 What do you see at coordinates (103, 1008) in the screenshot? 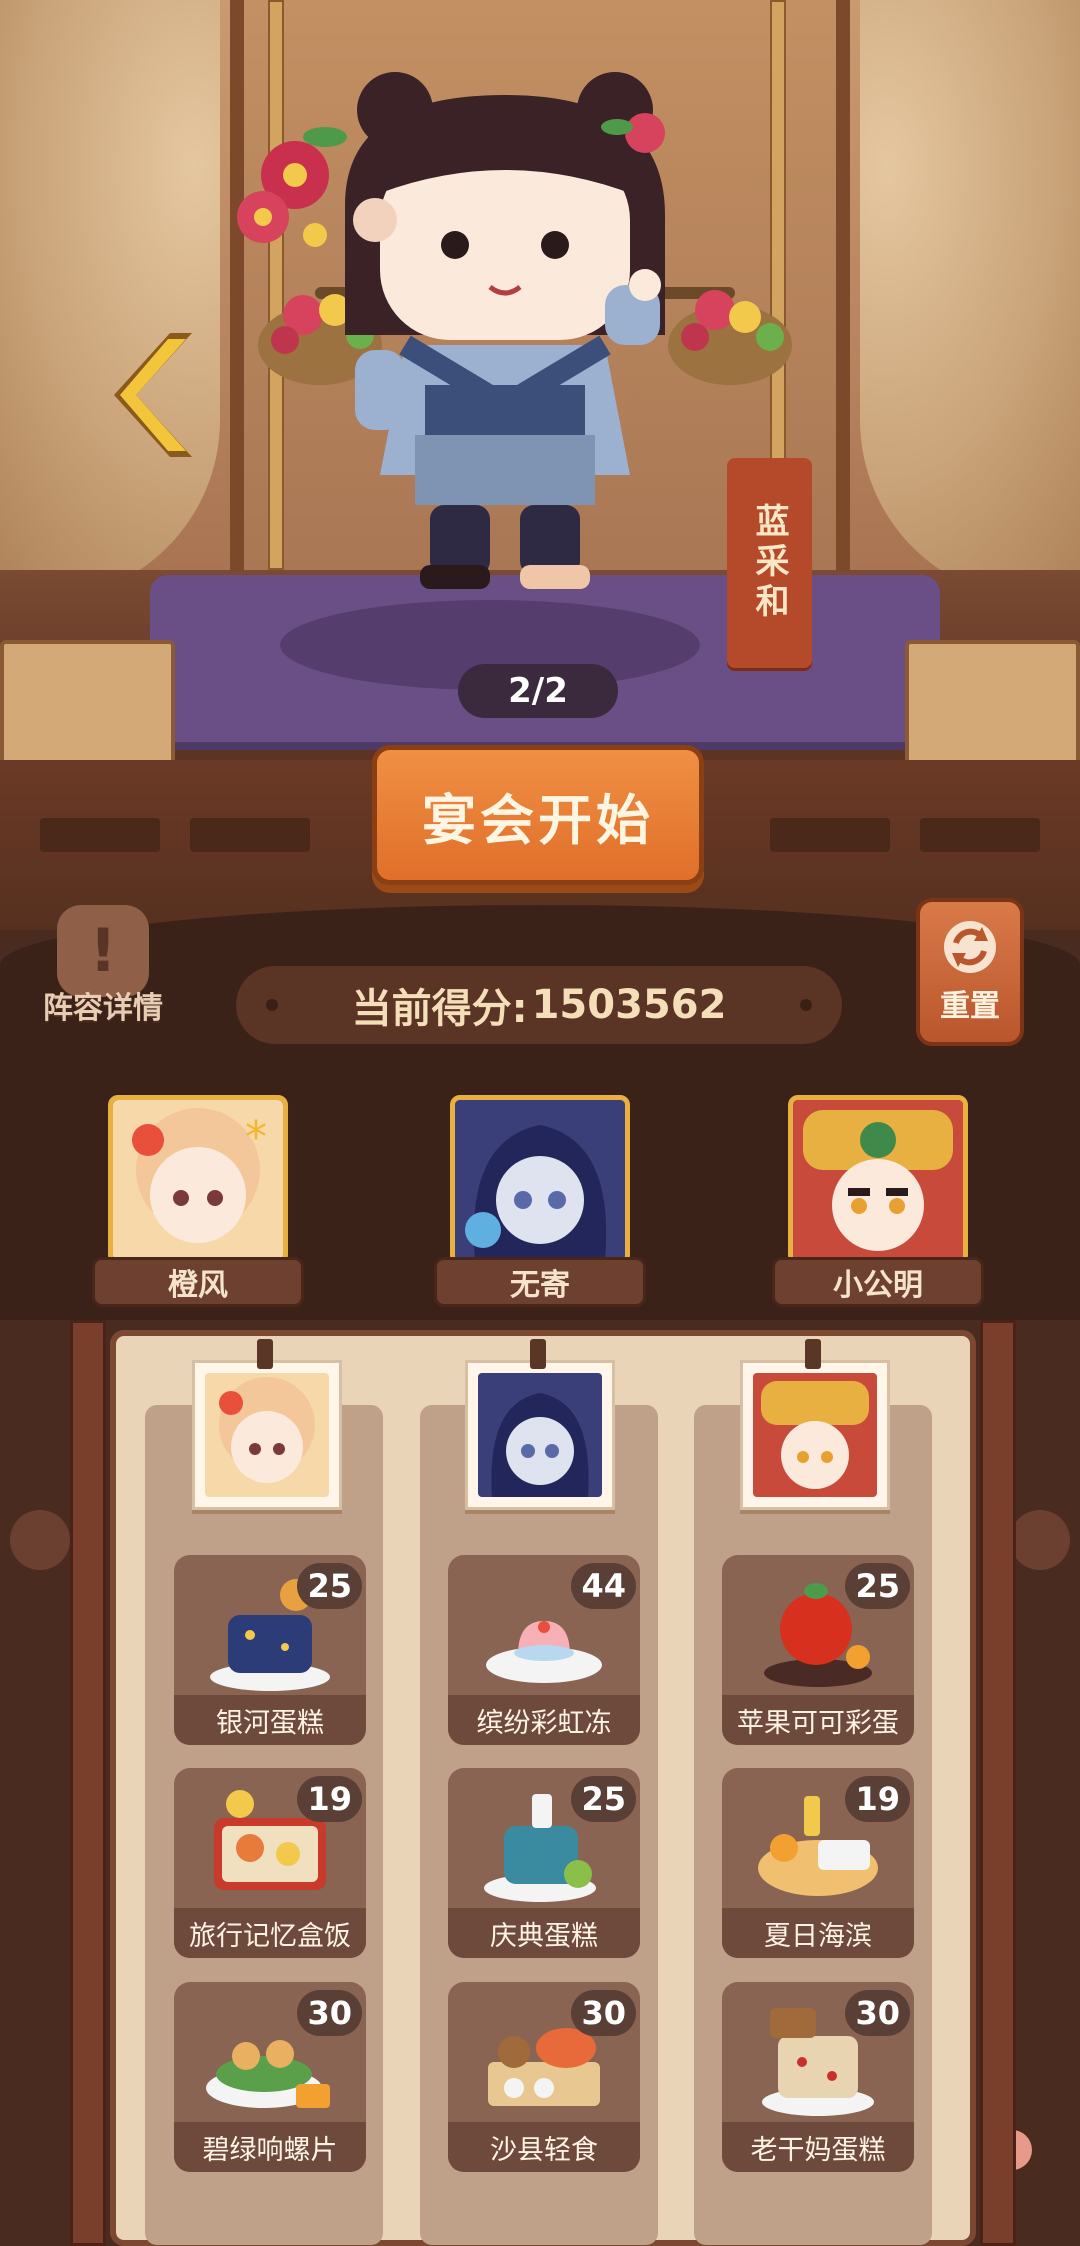
I see `team-details-label: 阵容详情` at bounding box center [103, 1008].